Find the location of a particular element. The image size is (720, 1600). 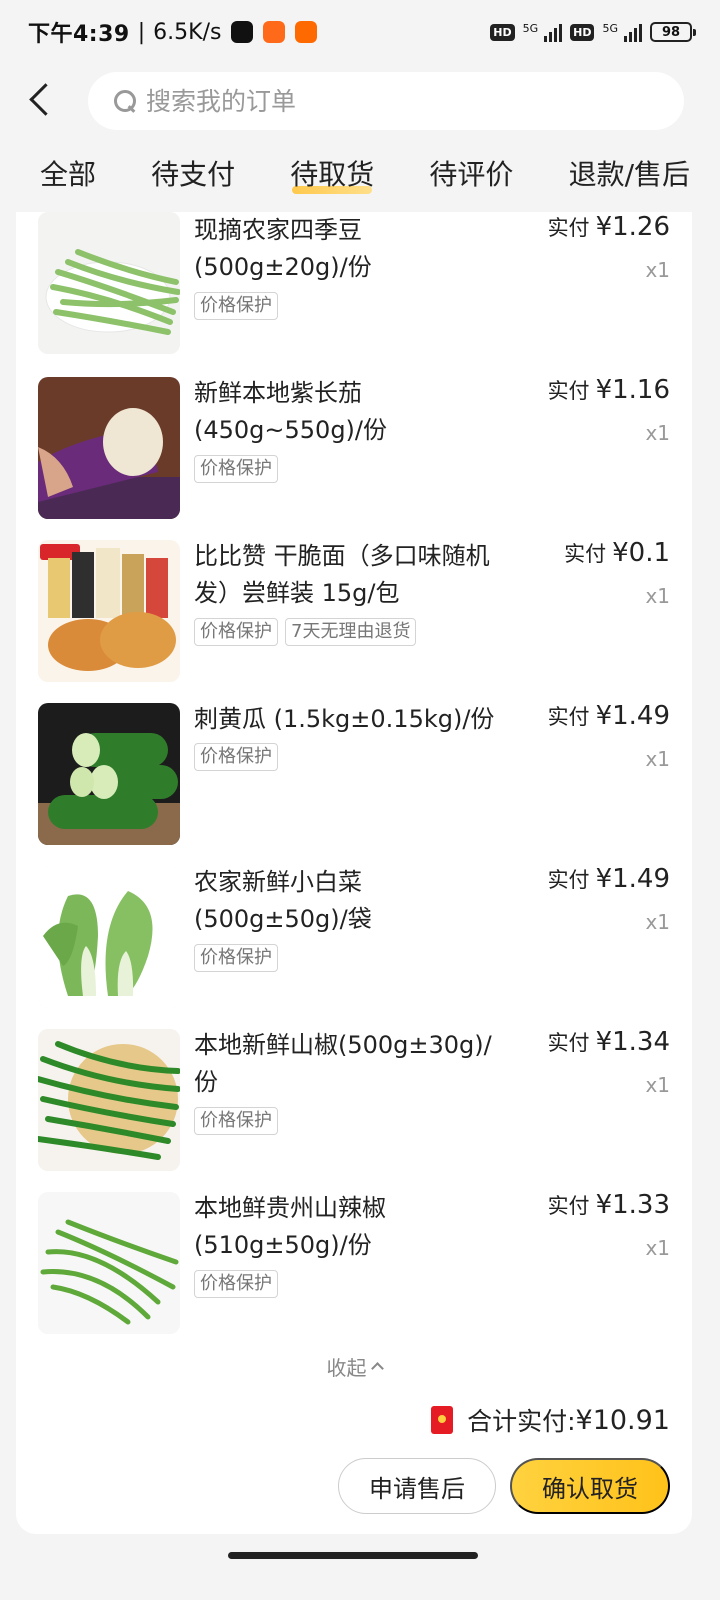

product-image-noodle-snack is located at coordinates (109, 611).